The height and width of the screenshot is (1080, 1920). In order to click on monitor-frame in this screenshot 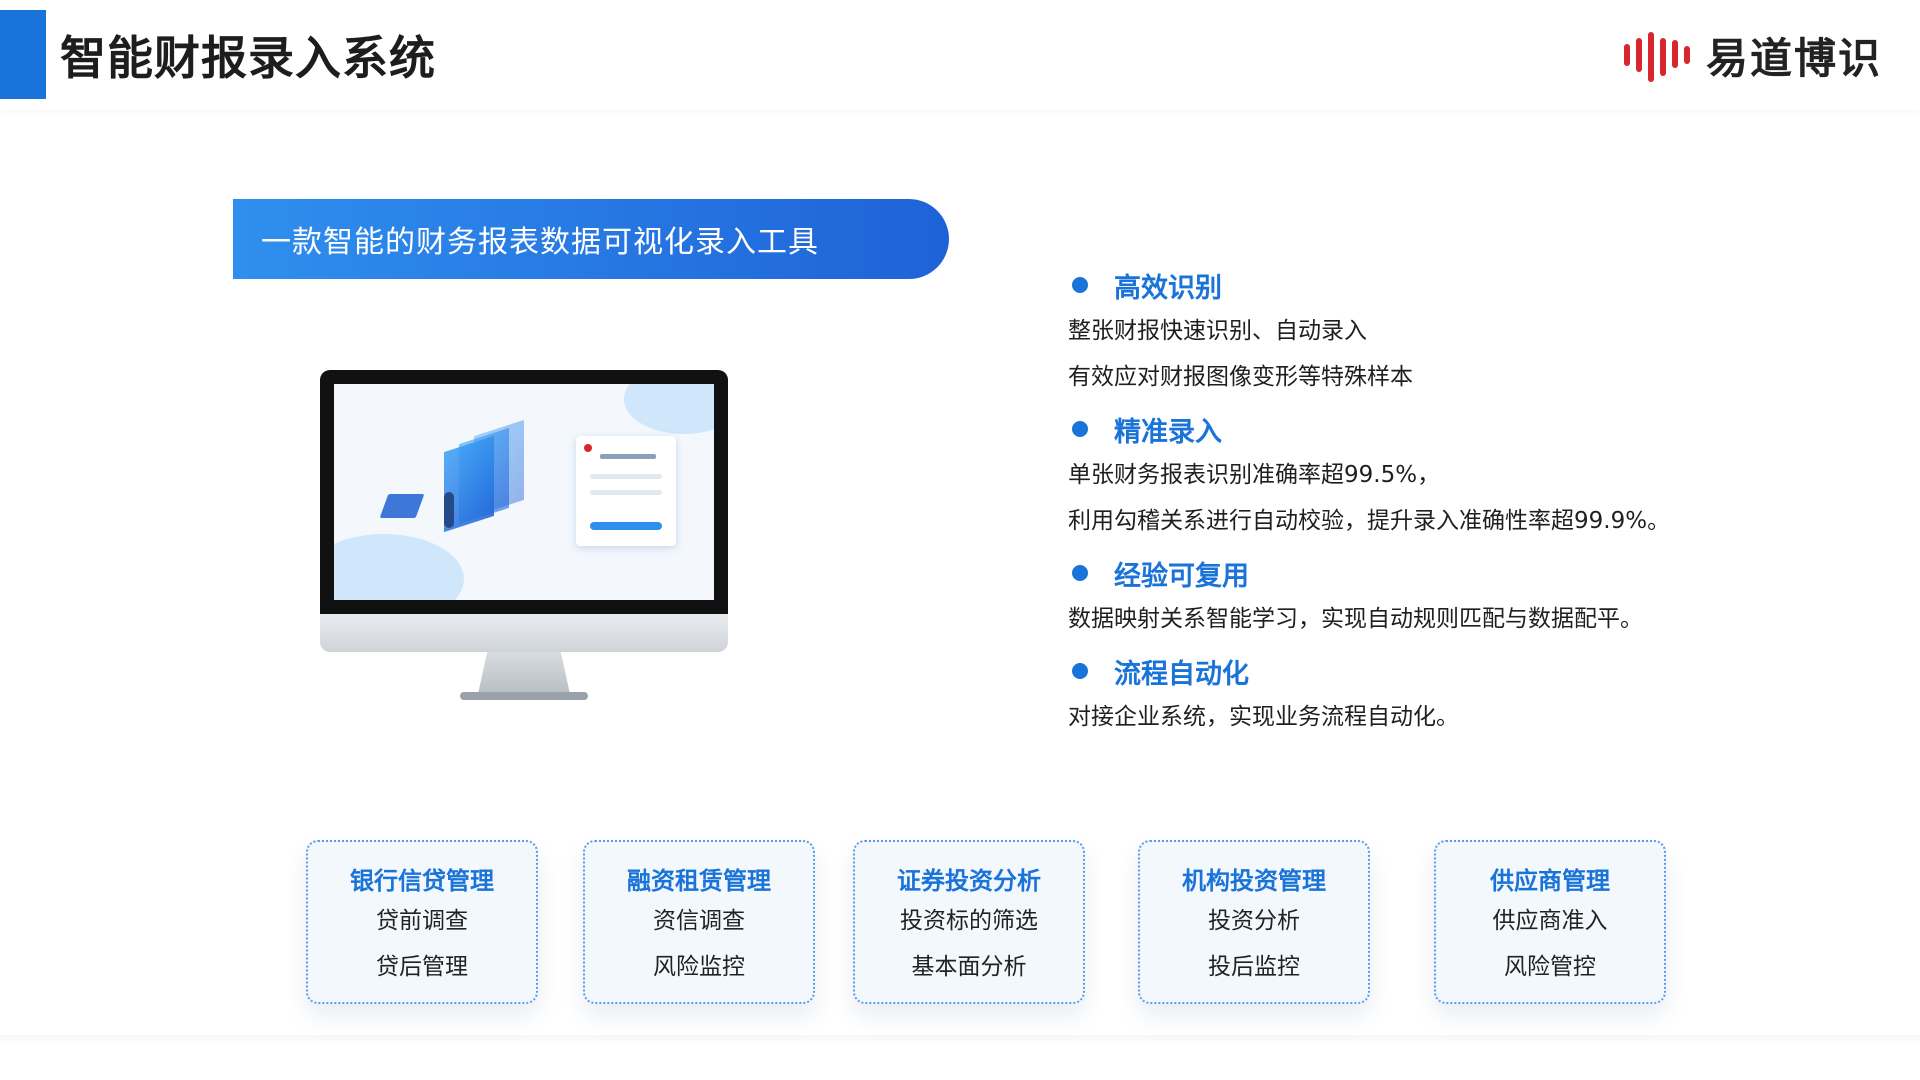, I will do `click(524, 492)`.